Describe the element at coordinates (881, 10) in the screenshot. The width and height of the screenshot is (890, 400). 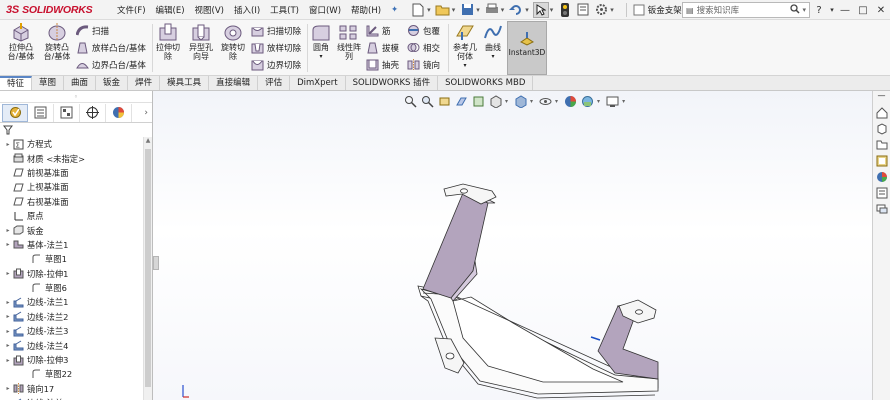
I see `close-button: ✕` at that location.